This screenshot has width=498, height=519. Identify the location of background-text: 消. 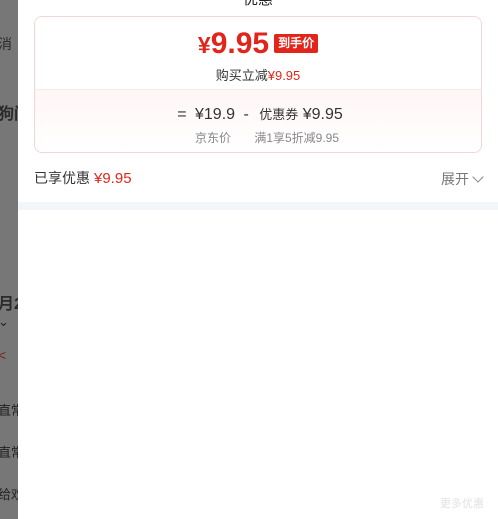
(6, 44).